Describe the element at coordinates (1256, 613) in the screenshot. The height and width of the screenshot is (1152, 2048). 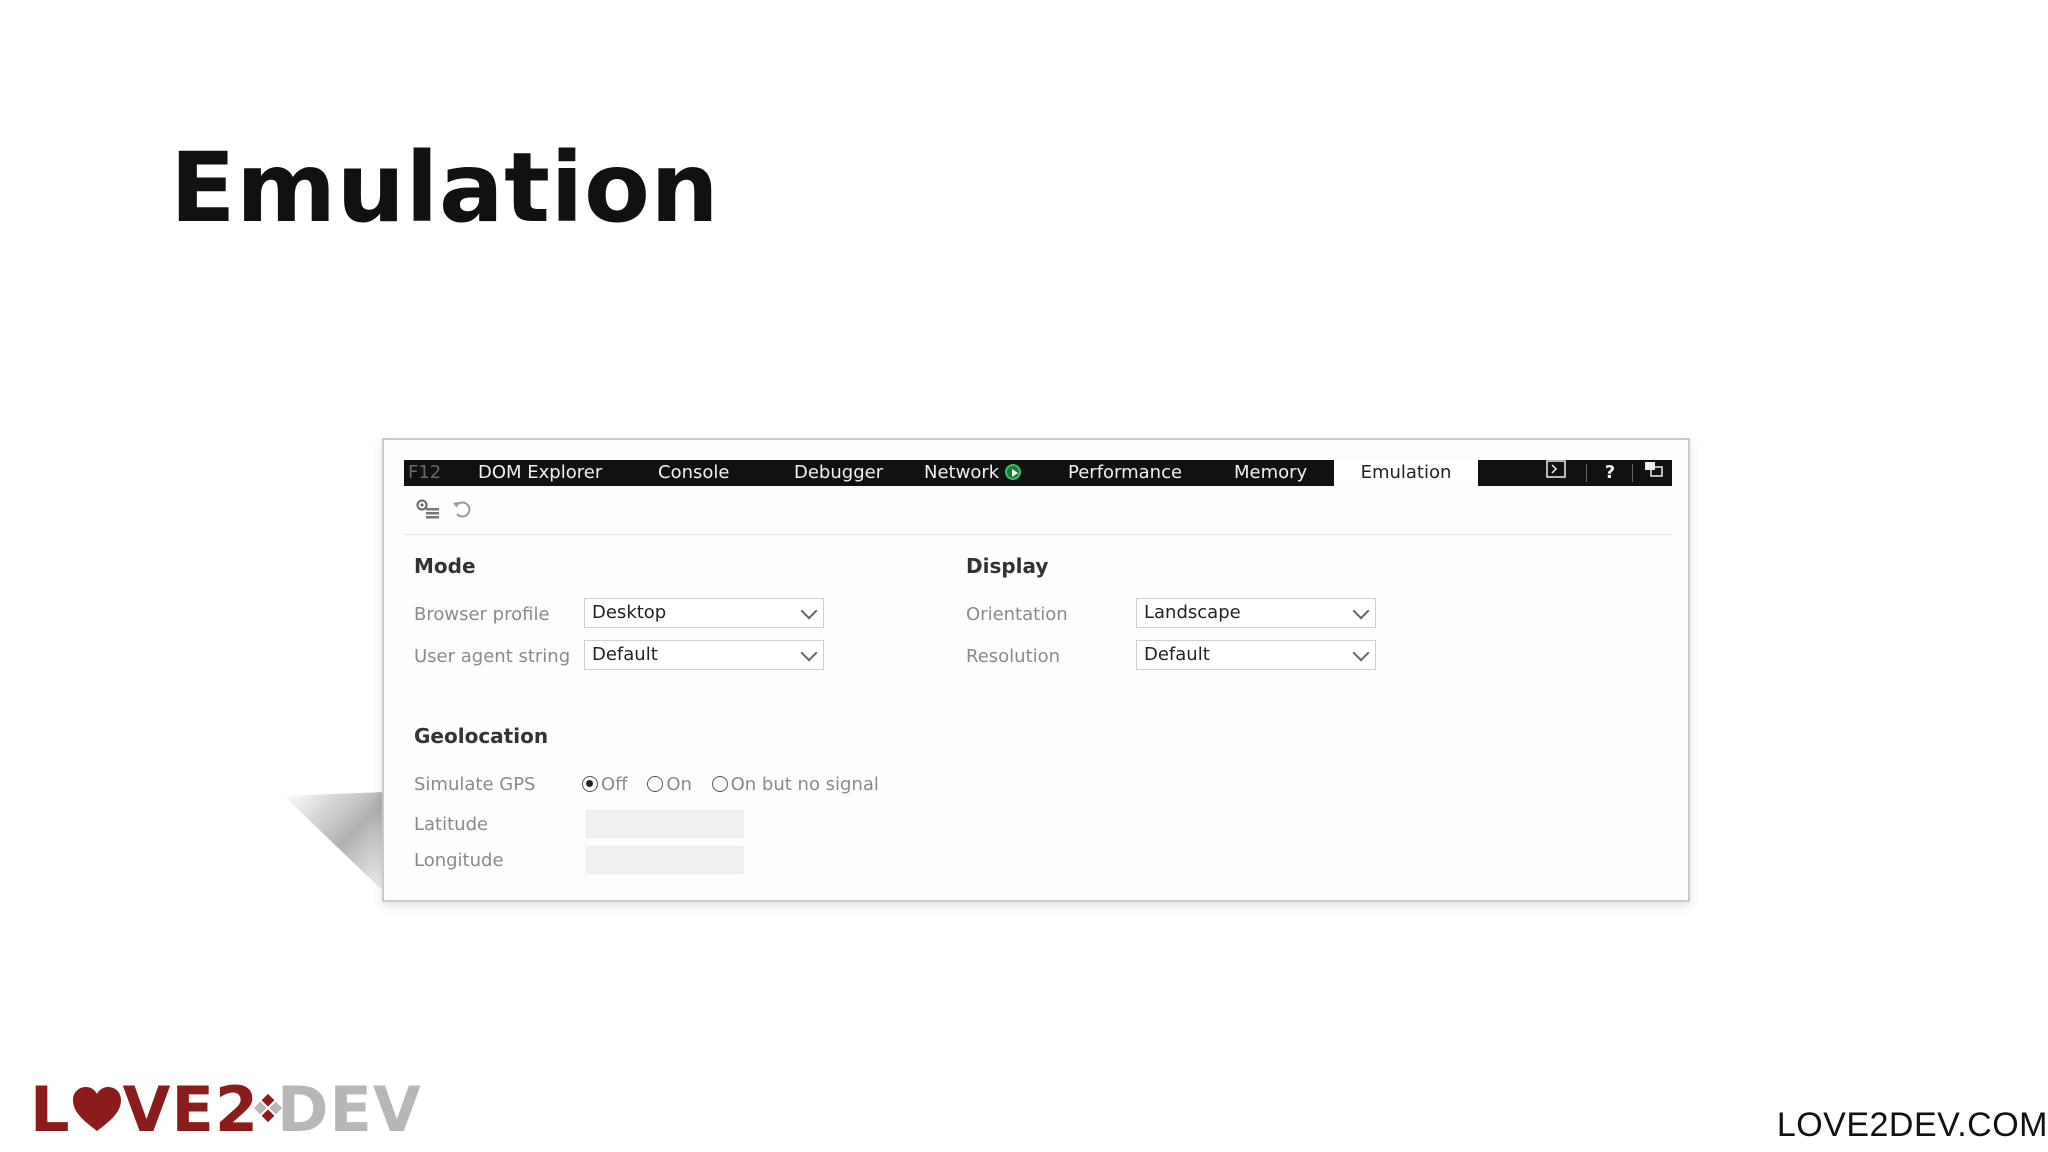
I see `orientation-select: Landscape` at that location.